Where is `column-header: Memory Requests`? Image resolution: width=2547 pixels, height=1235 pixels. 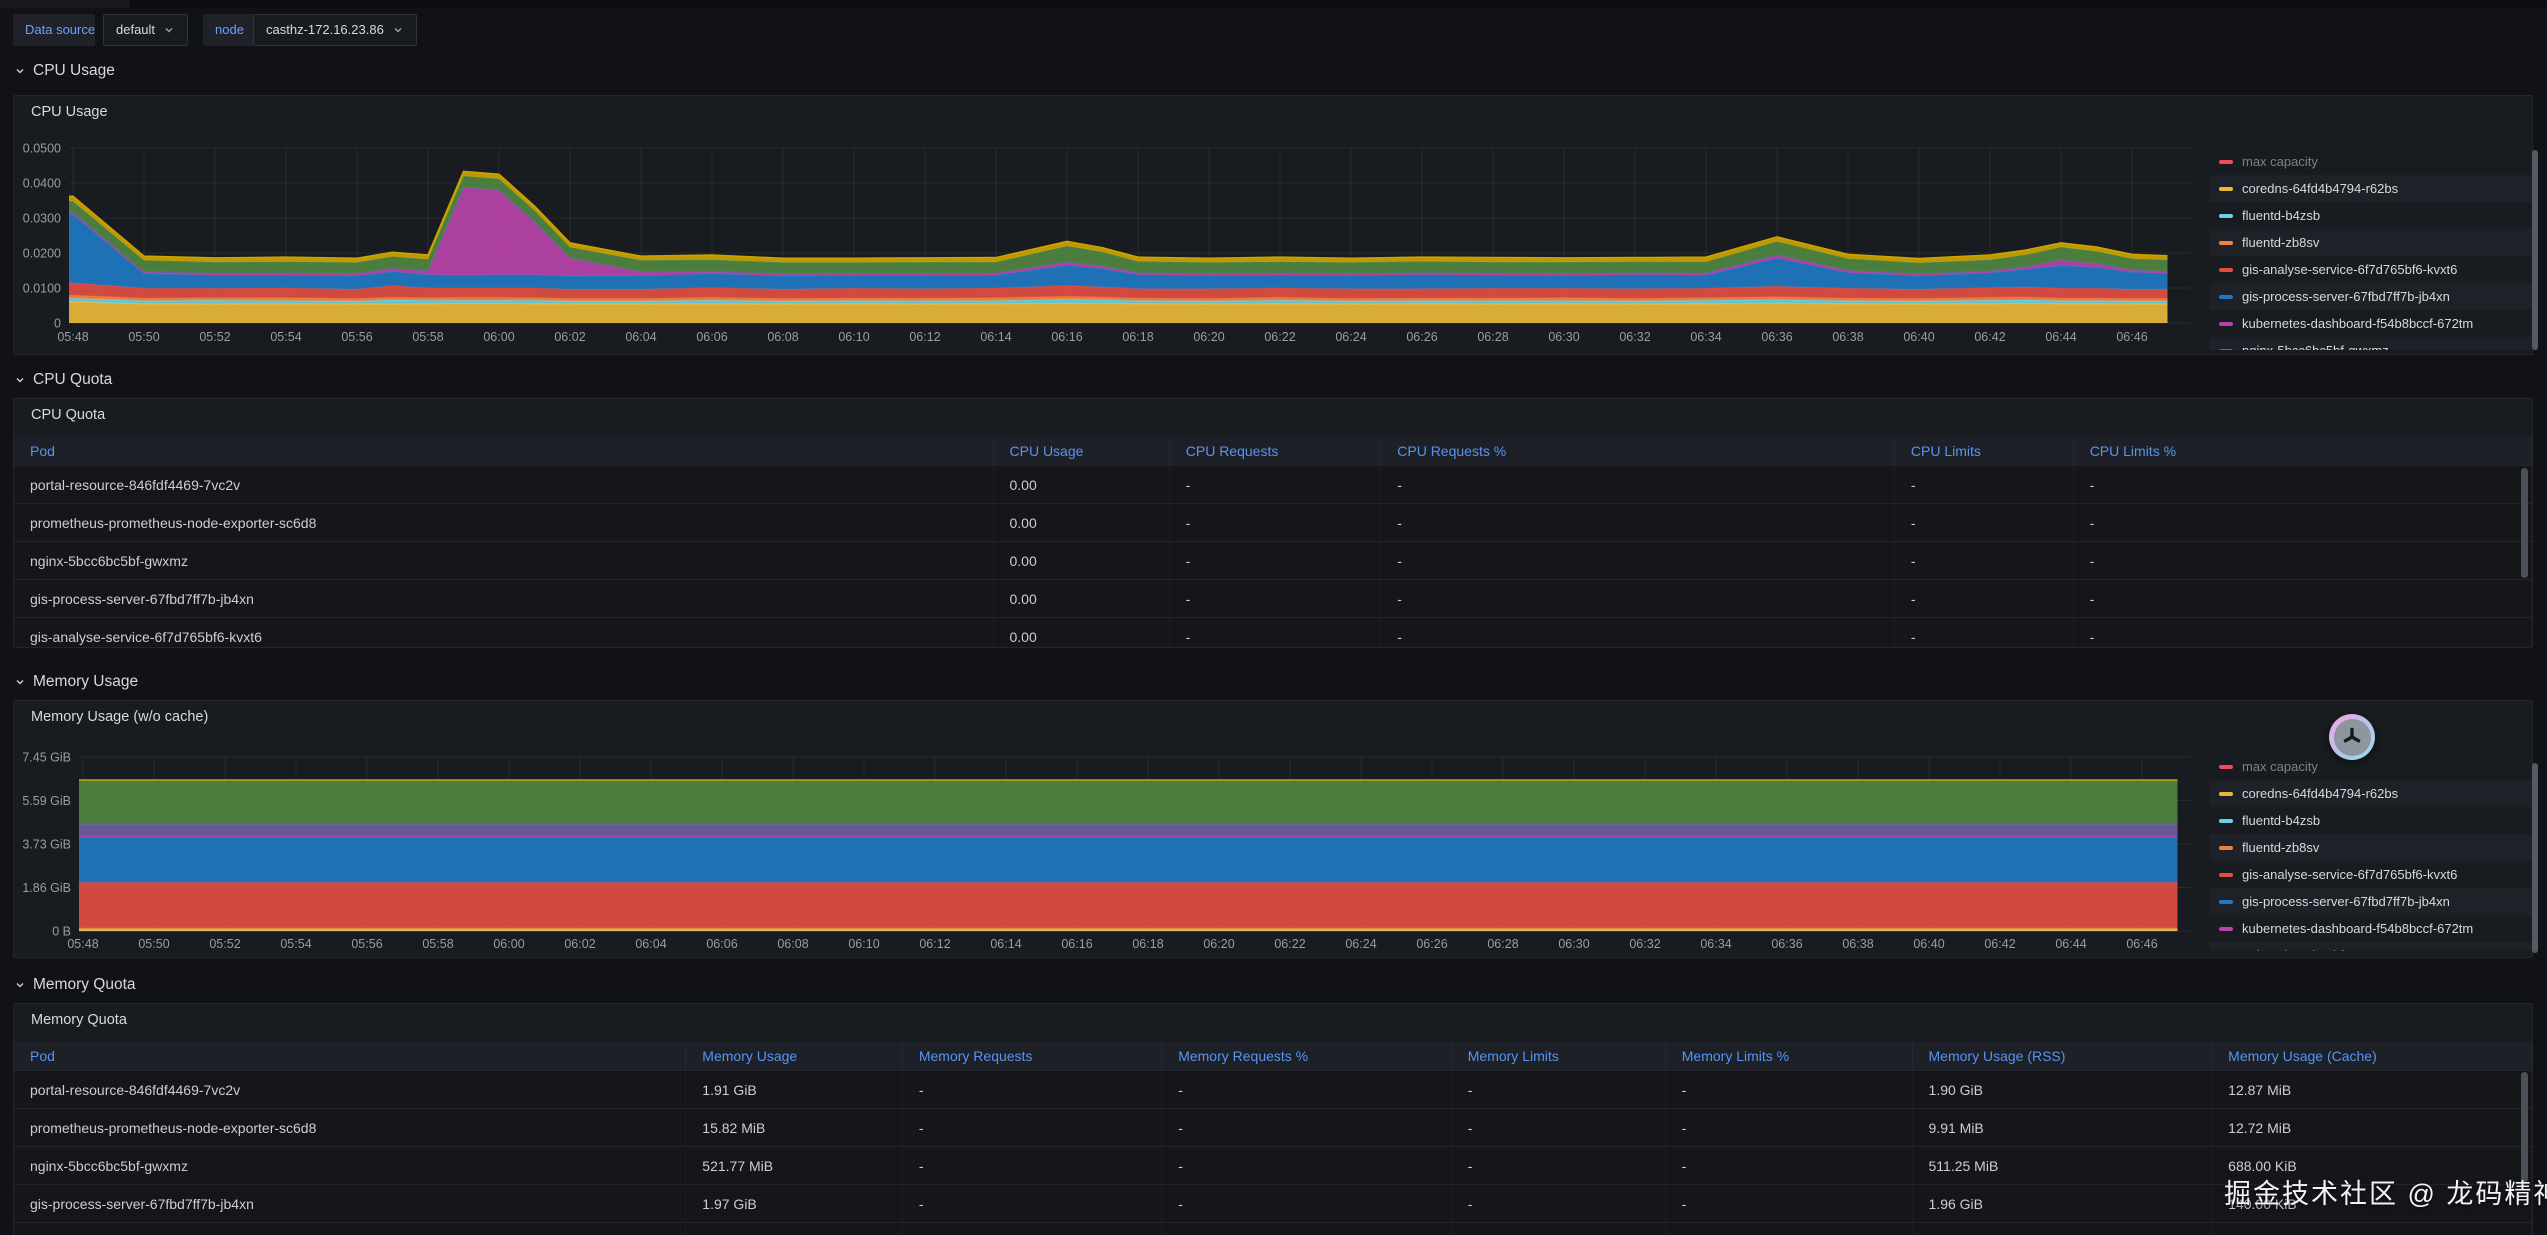
column-header: Memory Requests is located at coordinates (1033, 1056).